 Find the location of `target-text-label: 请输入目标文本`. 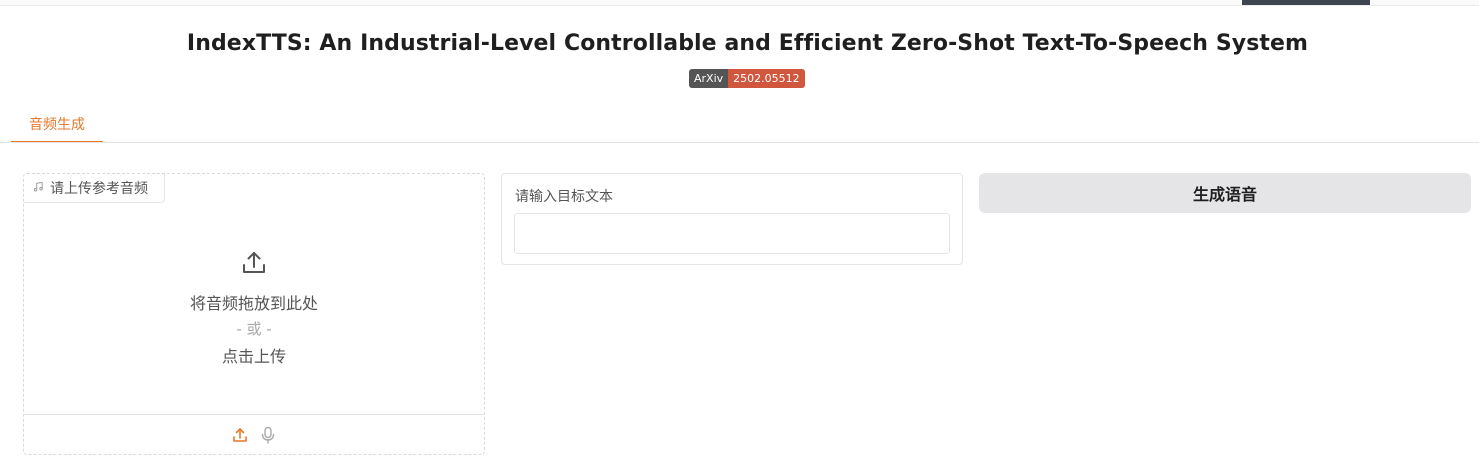

target-text-label: 请输入目标文本 is located at coordinates (564, 197).